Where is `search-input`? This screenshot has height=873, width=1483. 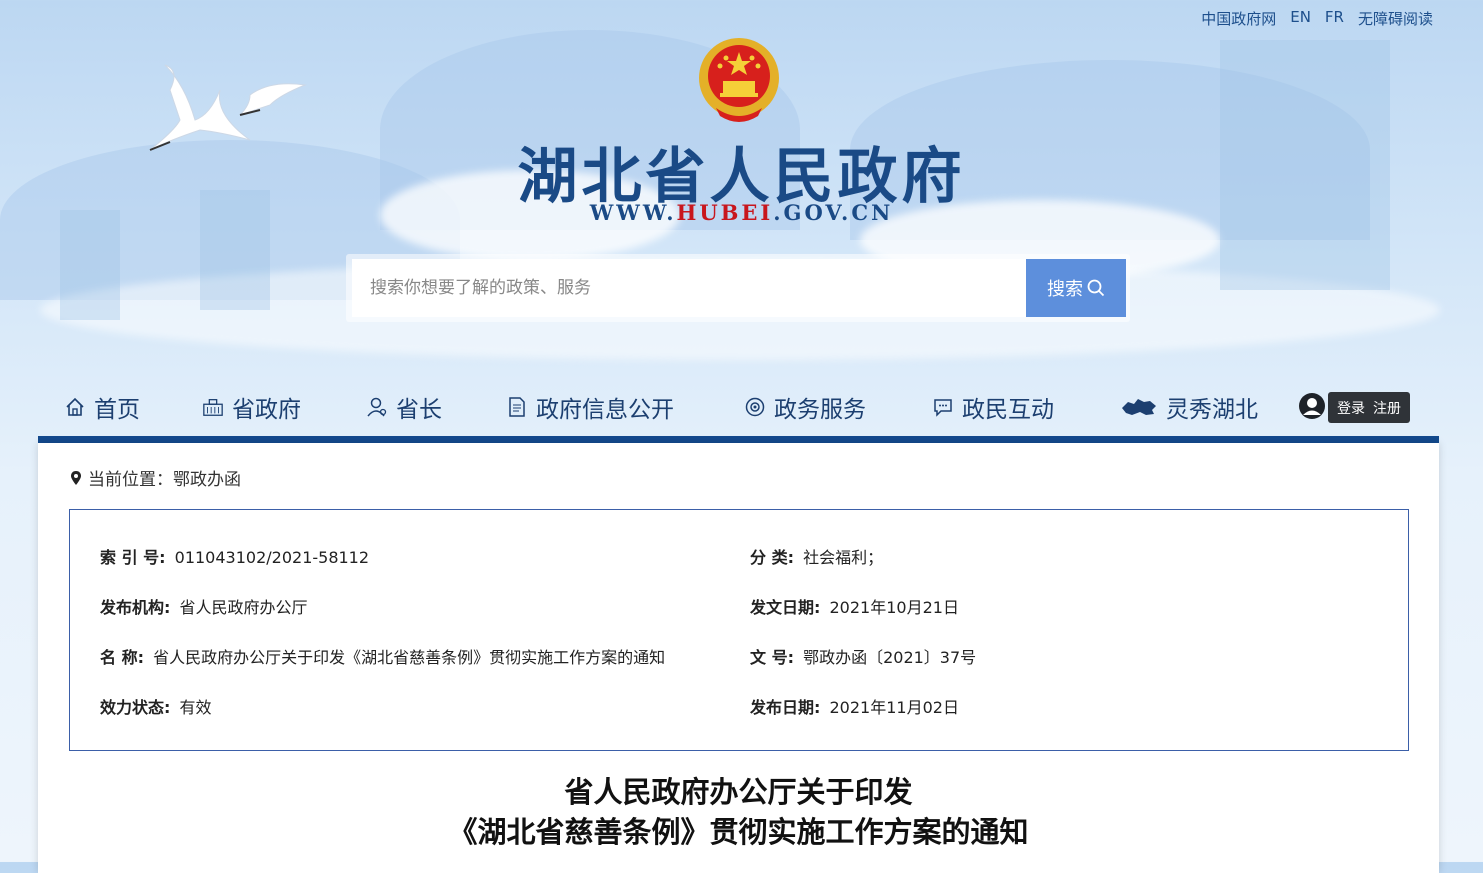 search-input is located at coordinates (689, 288).